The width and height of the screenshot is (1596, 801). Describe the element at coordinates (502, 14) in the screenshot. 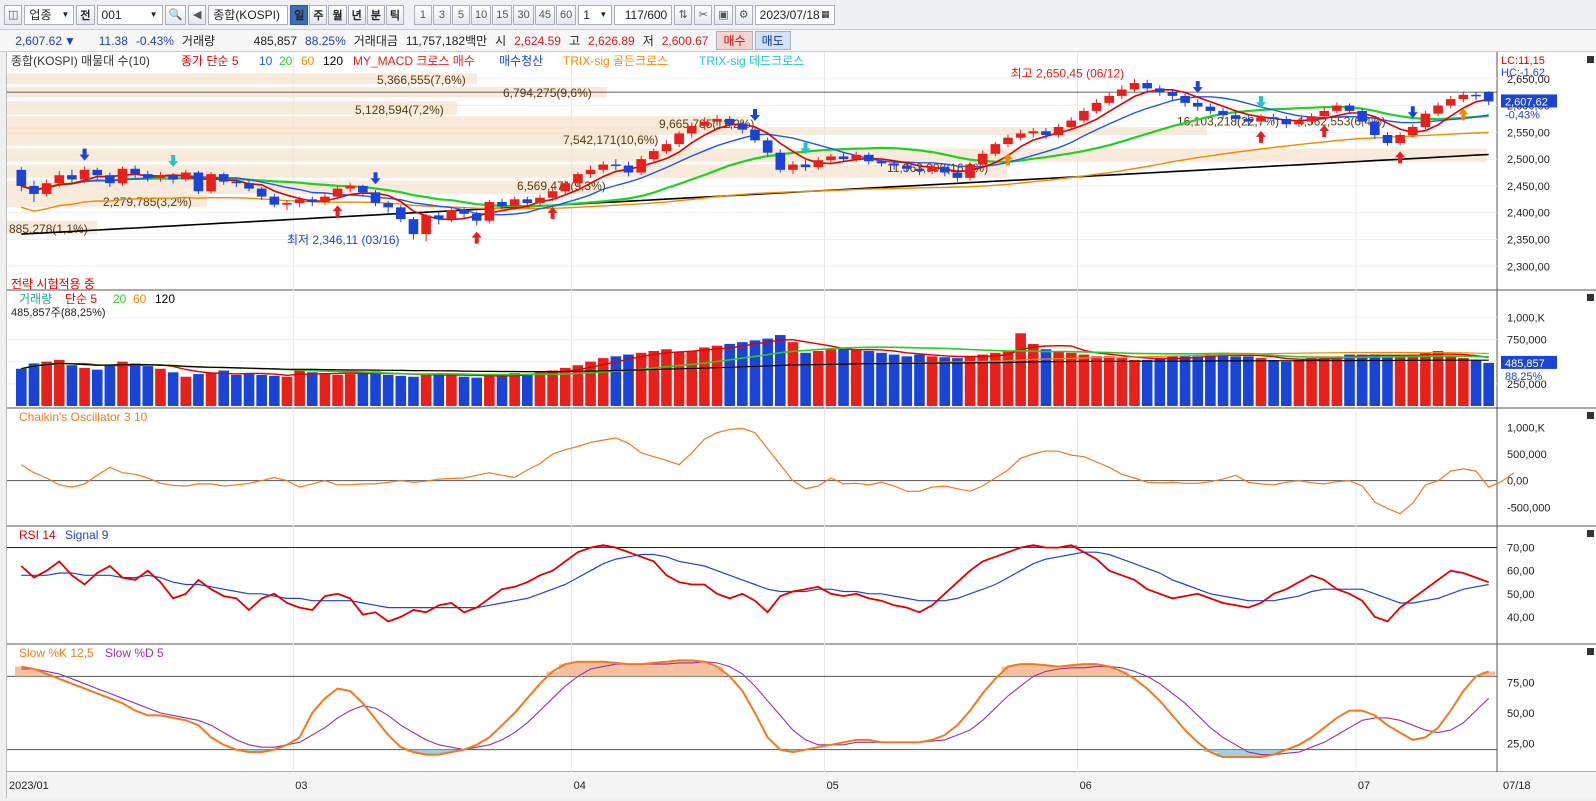

I see `interval-button-4: 15` at that location.